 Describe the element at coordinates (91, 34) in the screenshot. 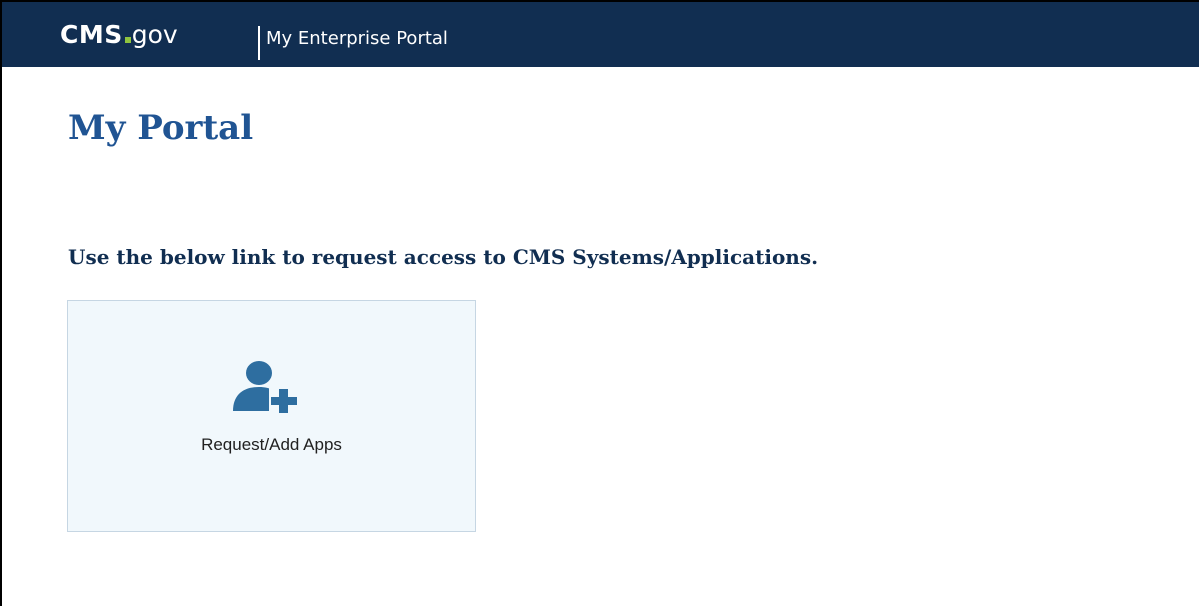

I see `logo-cms-text: CMS` at that location.